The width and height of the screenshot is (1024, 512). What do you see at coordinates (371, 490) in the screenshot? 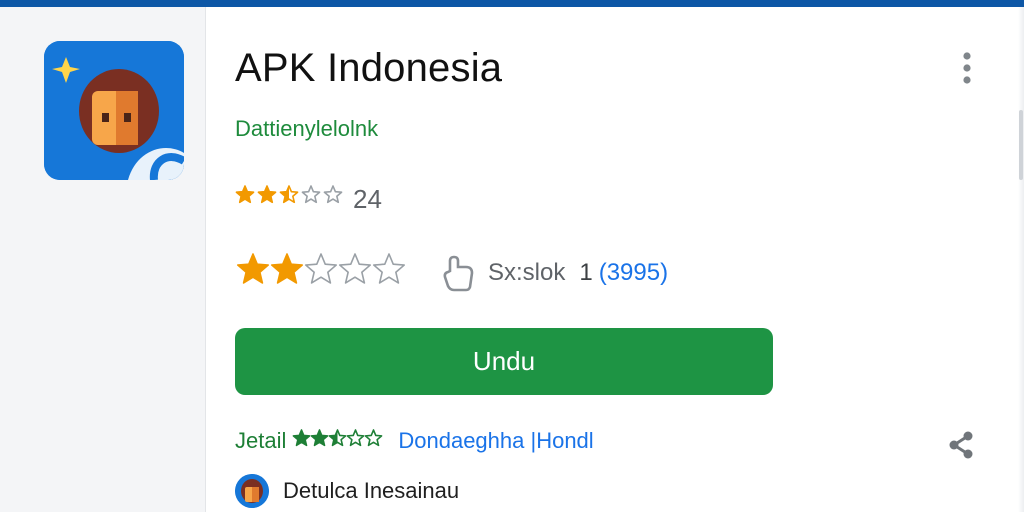
I see `footer-text: Detulca Inesainau` at bounding box center [371, 490].